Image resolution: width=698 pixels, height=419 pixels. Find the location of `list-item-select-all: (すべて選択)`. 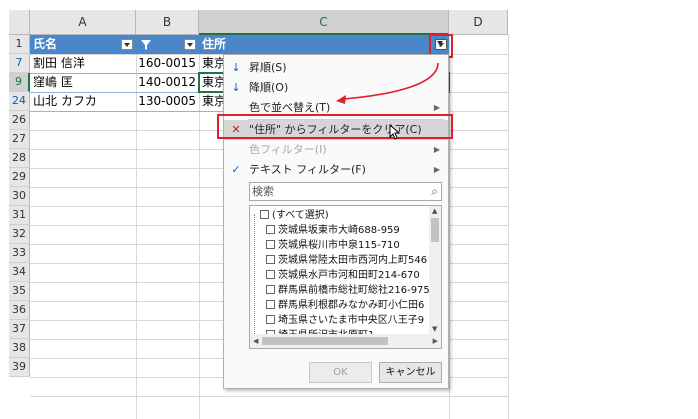

list-item-select-all: (すべて選択) is located at coordinates (294, 216).